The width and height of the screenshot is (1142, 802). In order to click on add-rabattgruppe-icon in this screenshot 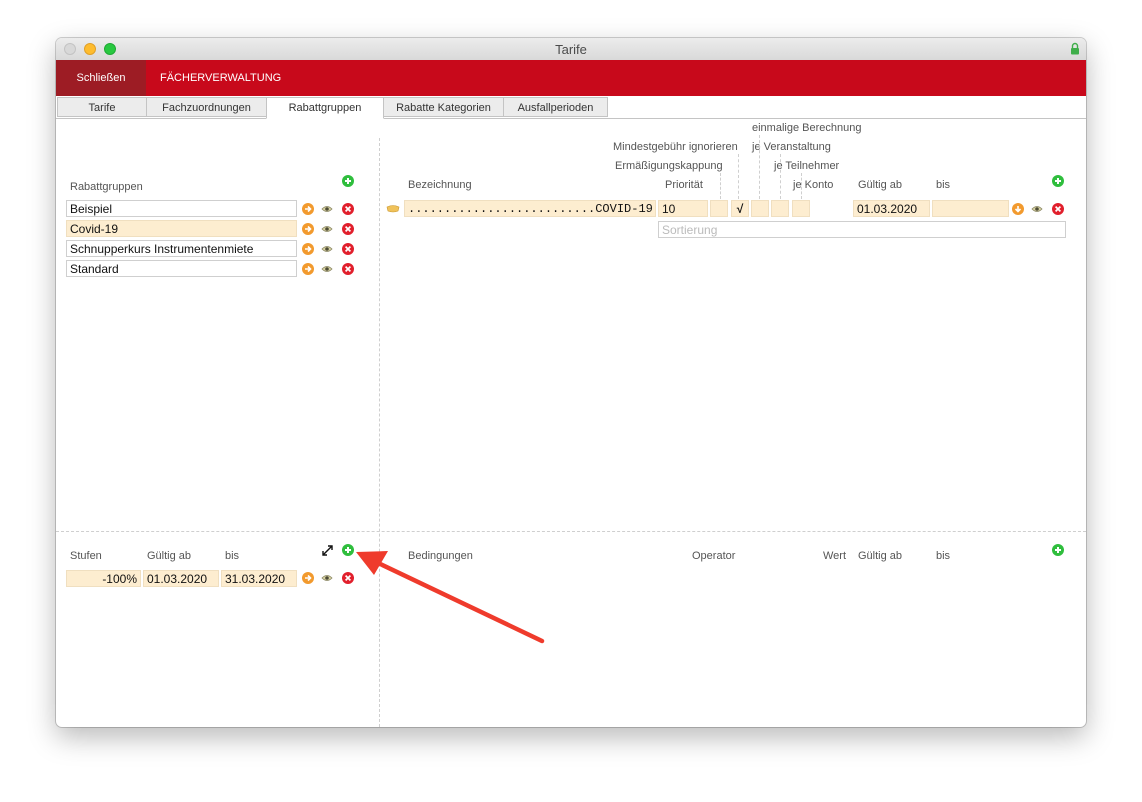, I will do `click(348, 181)`.